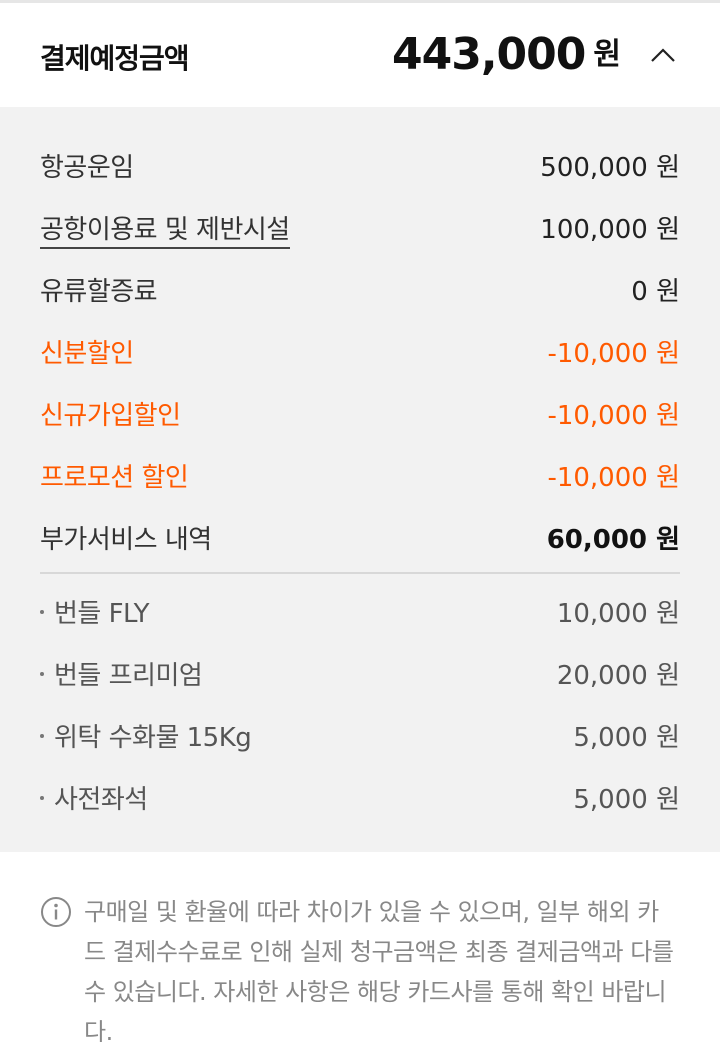 This screenshot has width=720, height=1042. I want to click on addon-item: 번들 FLY 10,000 원, so click(360, 609).